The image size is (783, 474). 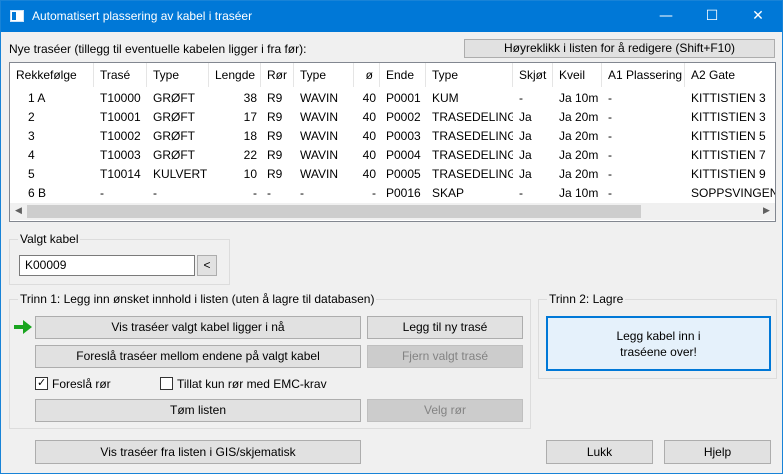 What do you see at coordinates (250, 174) in the screenshot?
I see `table-cell: 10` at bounding box center [250, 174].